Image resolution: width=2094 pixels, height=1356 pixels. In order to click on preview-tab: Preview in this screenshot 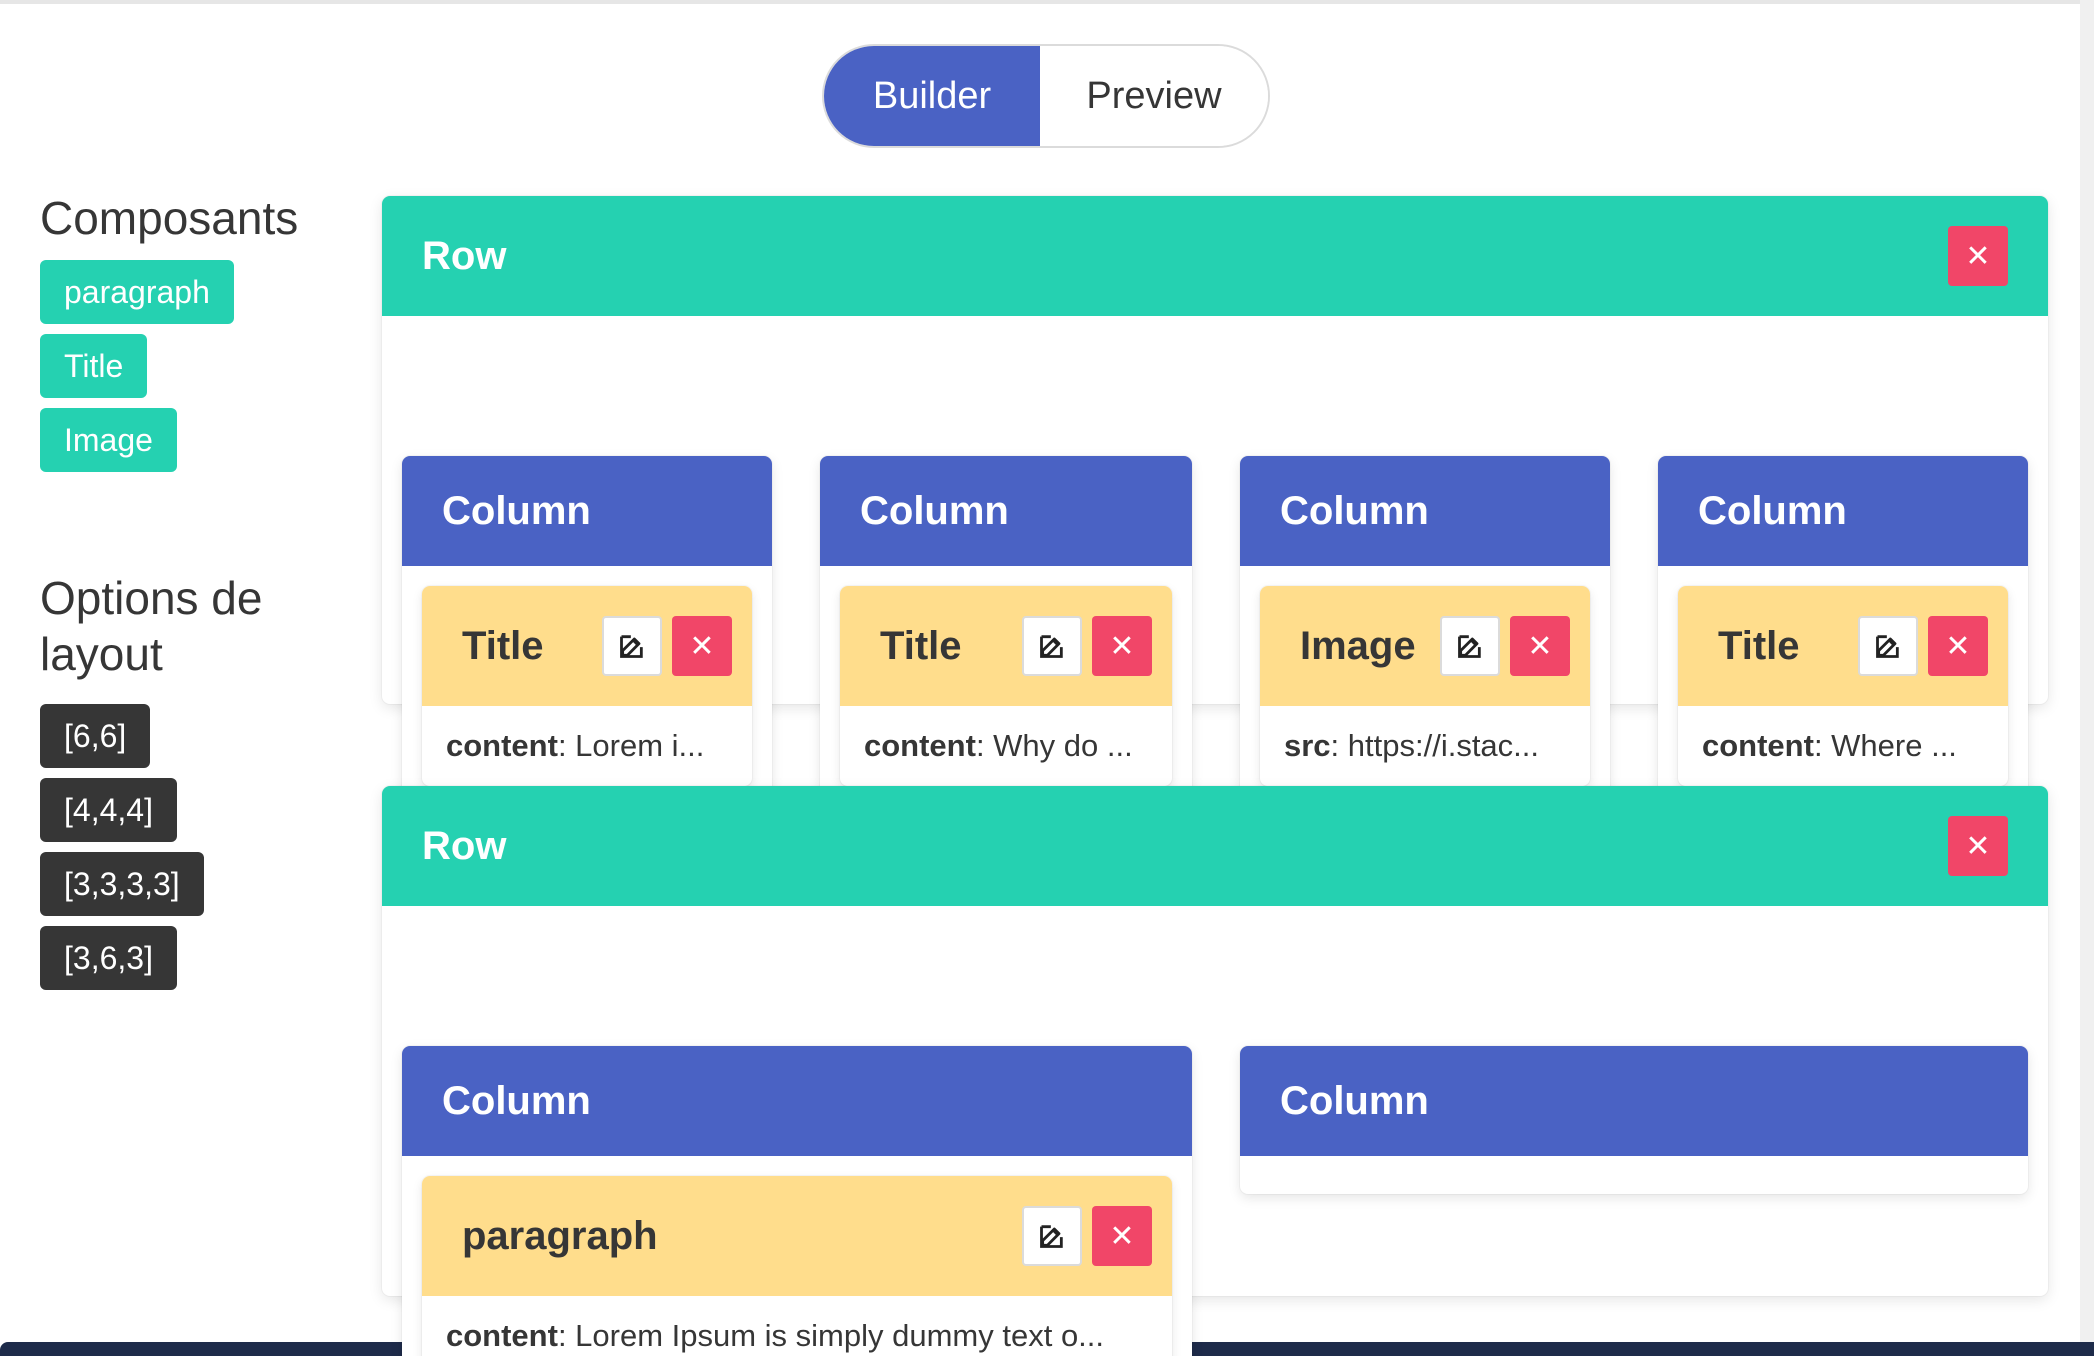, I will do `click(1154, 96)`.